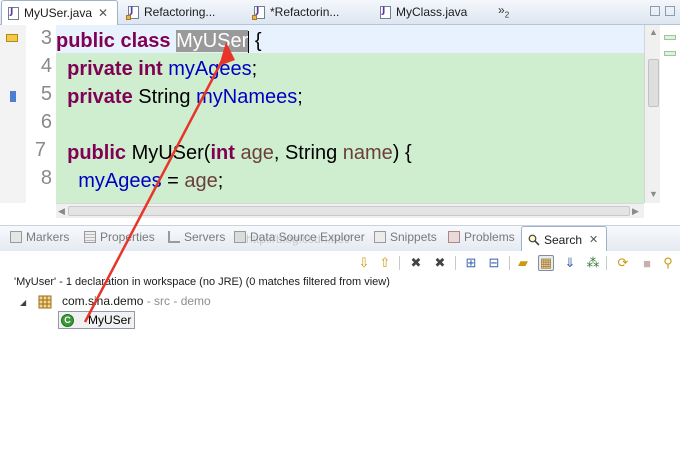 The image size is (680, 450). I want to click on minimize-button, so click(655, 11).